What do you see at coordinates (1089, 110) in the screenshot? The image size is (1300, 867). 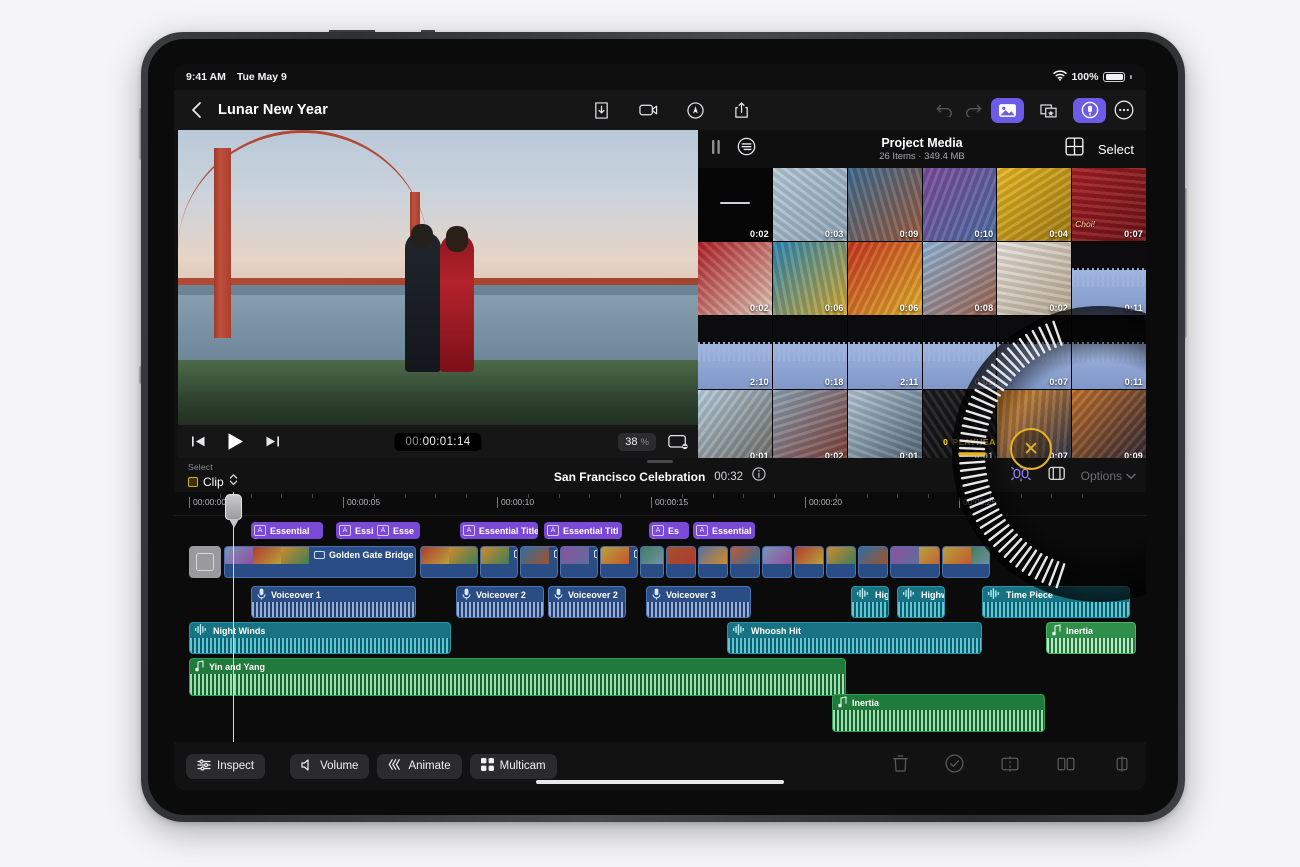 I see `audio-icon` at bounding box center [1089, 110].